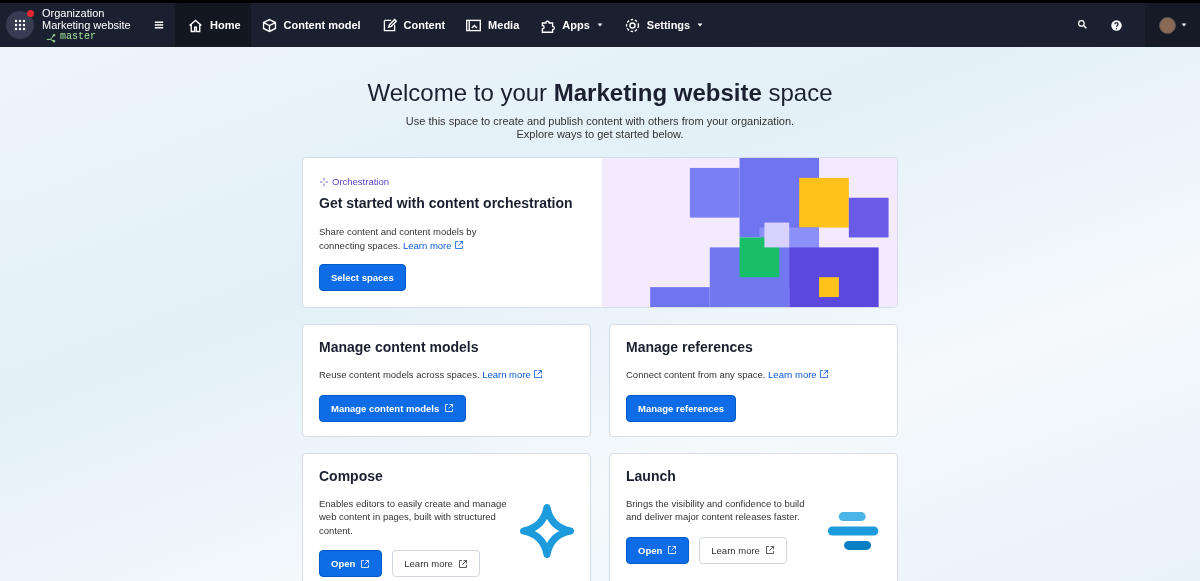 The image size is (1200, 581). I want to click on space-name: Marketing website, so click(87, 25).